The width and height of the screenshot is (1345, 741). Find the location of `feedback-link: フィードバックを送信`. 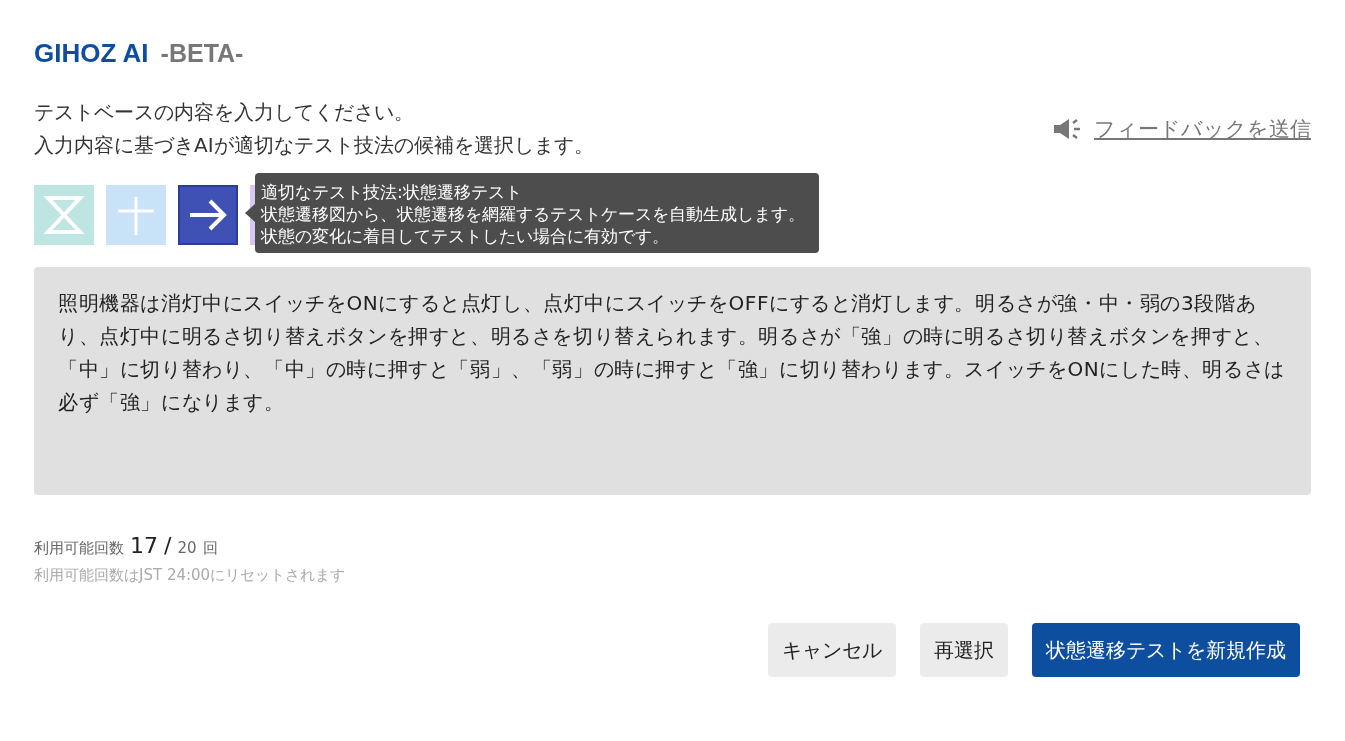

feedback-link: フィードバックを送信 is located at coordinates (1181, 129).